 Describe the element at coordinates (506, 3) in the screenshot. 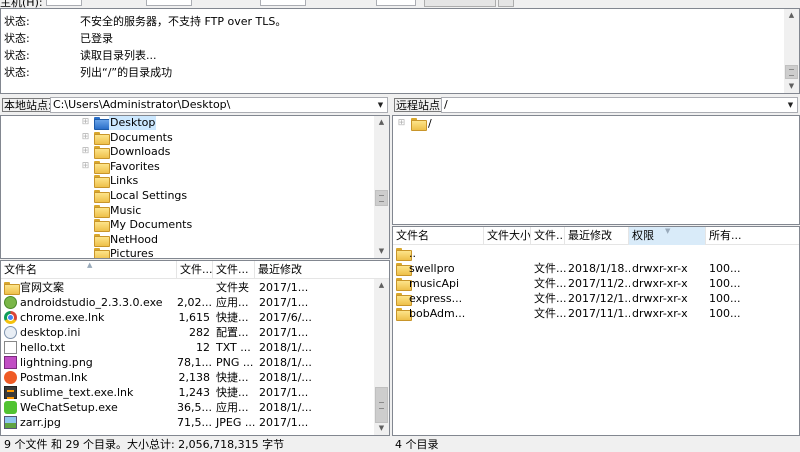

I see `quickconnect-dropdown-button` at that location.